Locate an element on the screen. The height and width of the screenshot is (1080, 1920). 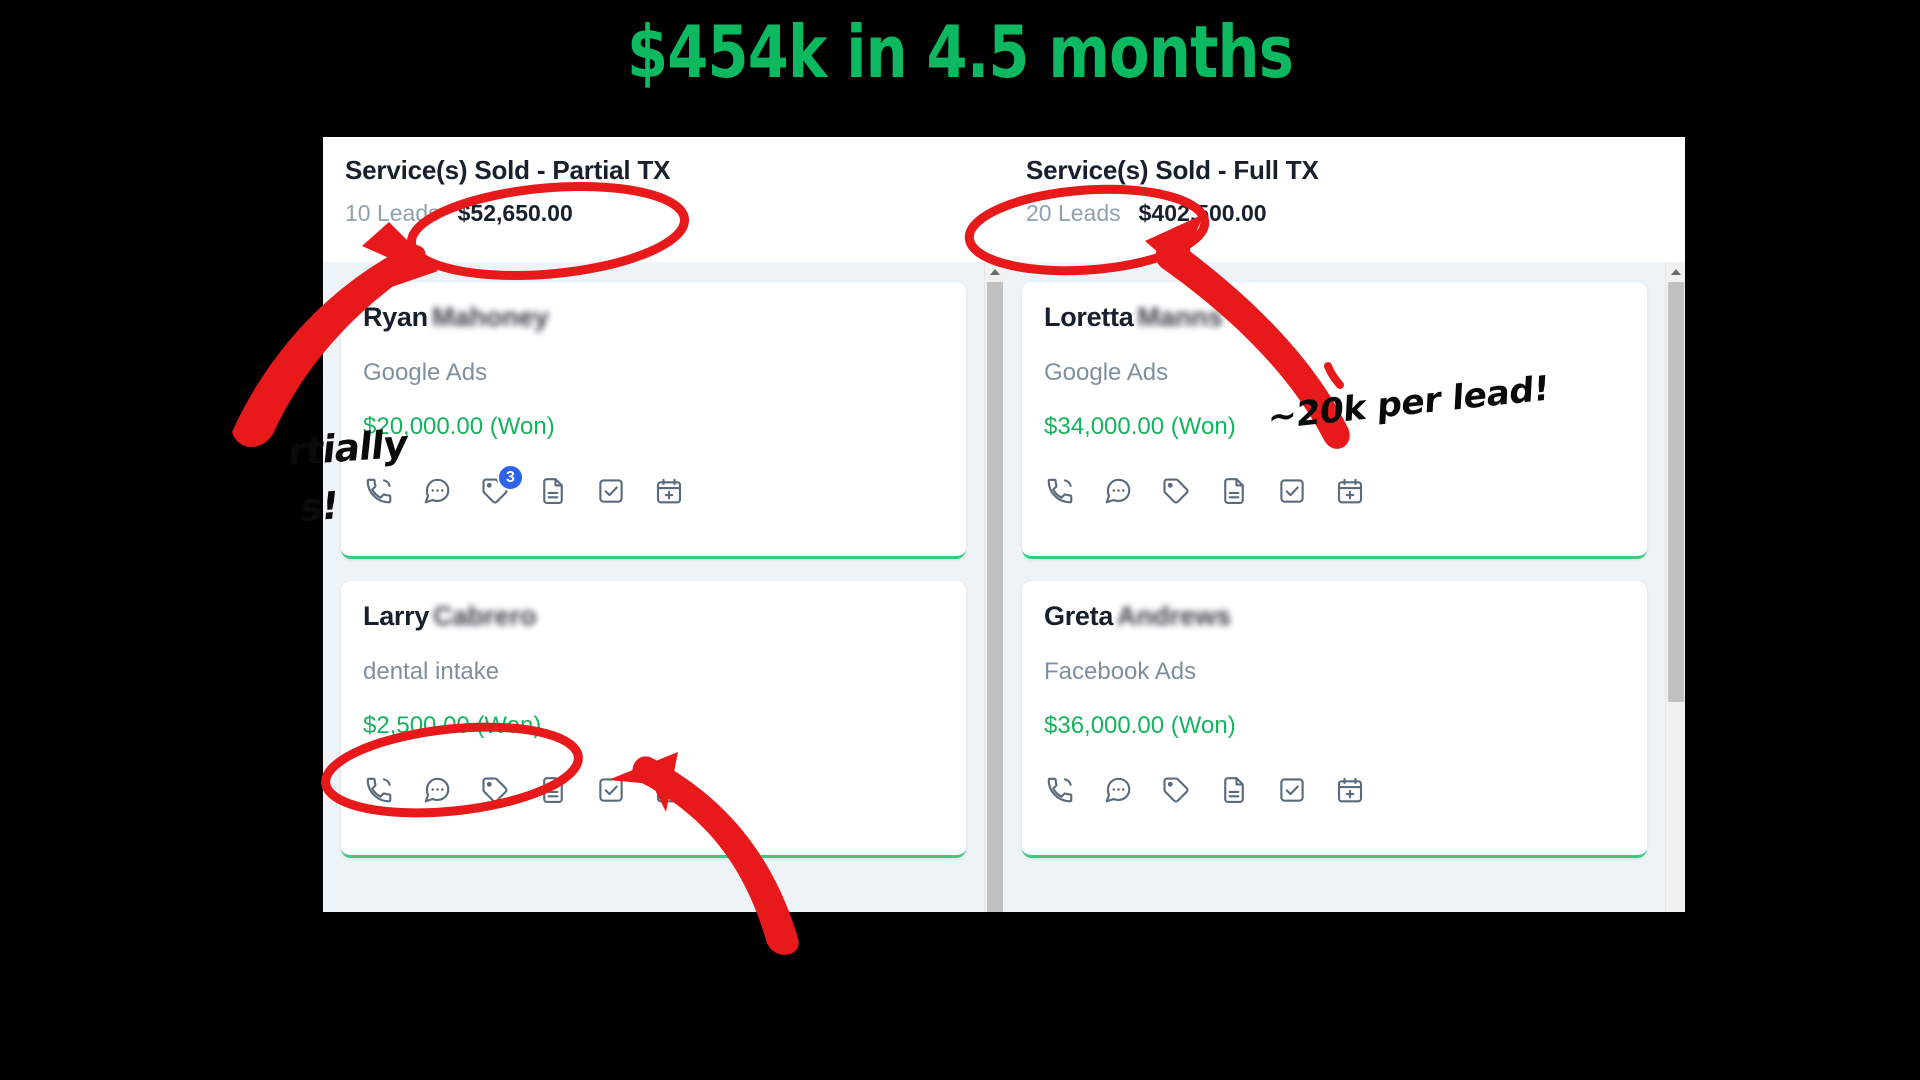
lead-first-name: Greta is located at coordinates (1079, 616).